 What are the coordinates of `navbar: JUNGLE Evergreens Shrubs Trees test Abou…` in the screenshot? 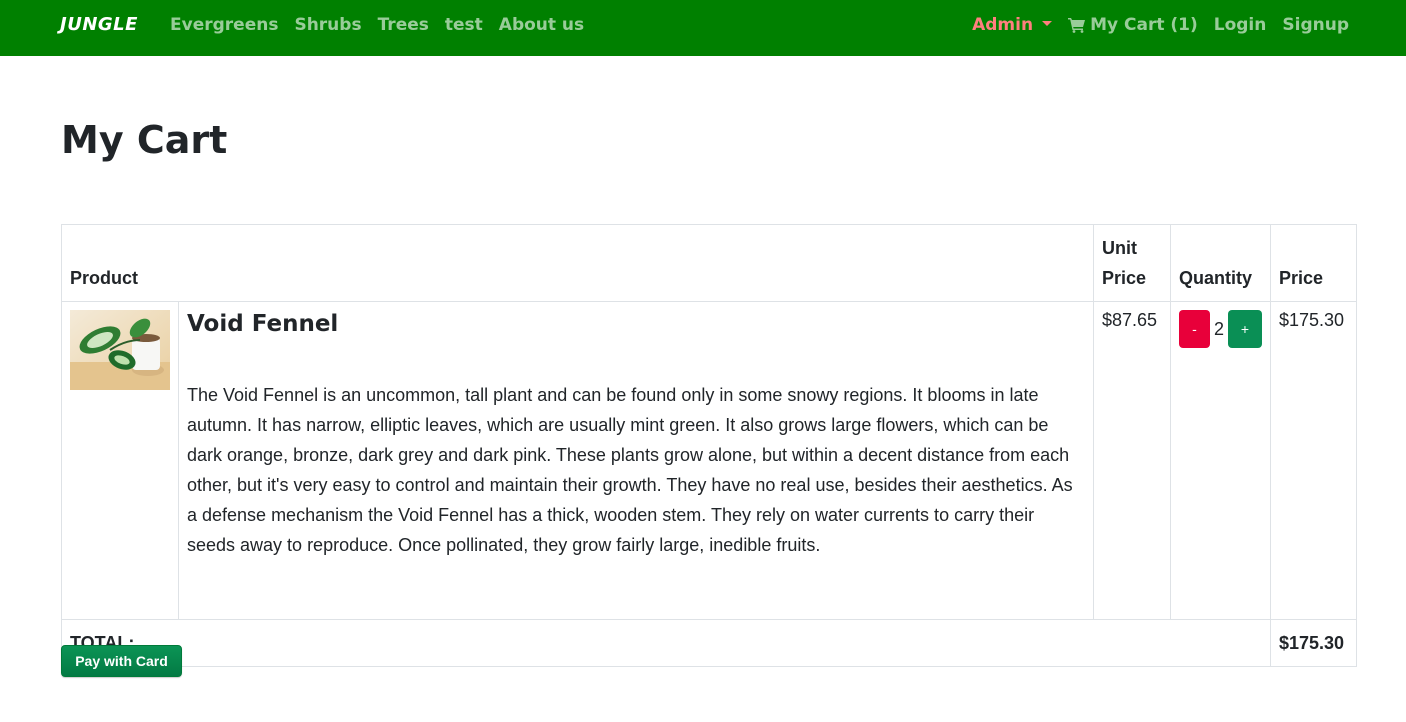 It's located at (703, 28).